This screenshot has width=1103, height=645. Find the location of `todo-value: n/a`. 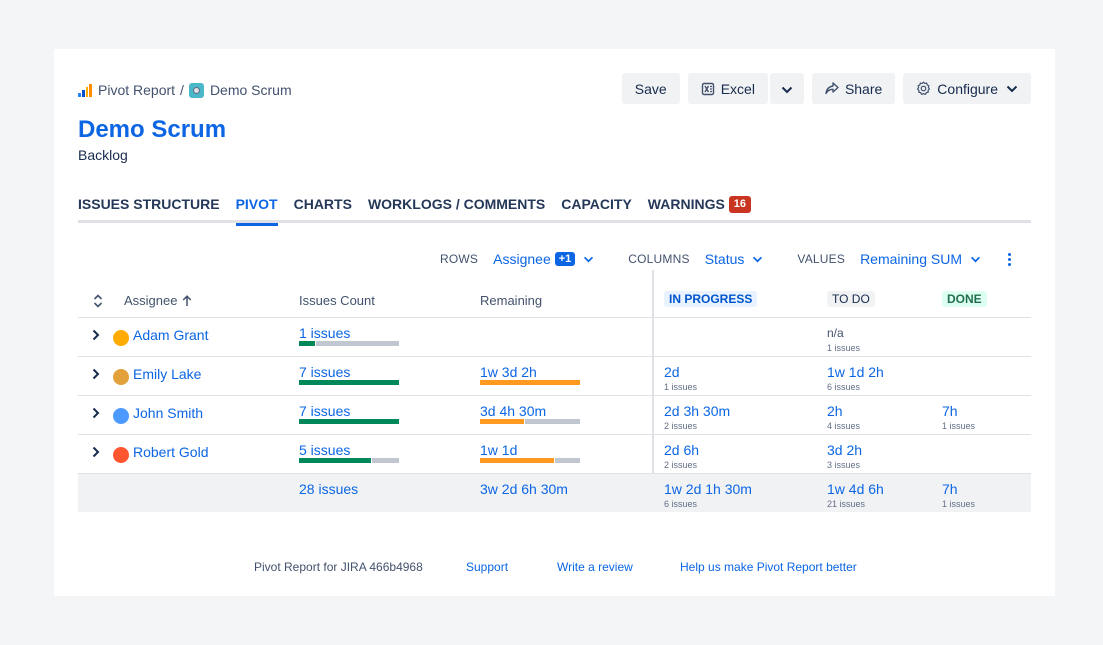

todo-value: n/a is located at coordinates (835, 333).